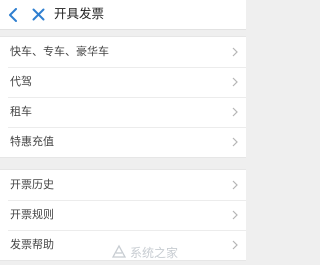 This screenshot has width=320, height=265. I want to click on menu-item-discount-recharge: 特惠充值, so click(123, 142).